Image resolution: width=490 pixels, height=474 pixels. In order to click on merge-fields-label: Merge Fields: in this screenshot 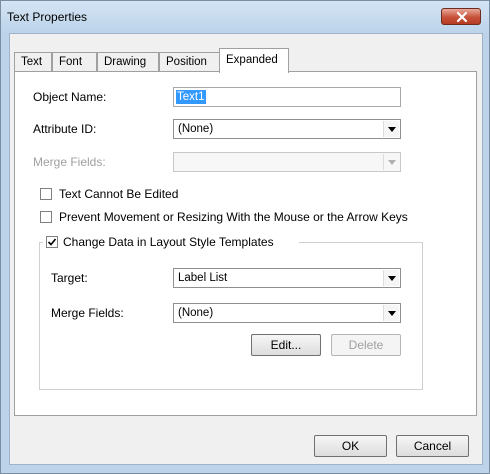, I will do `click(69, 162)`.